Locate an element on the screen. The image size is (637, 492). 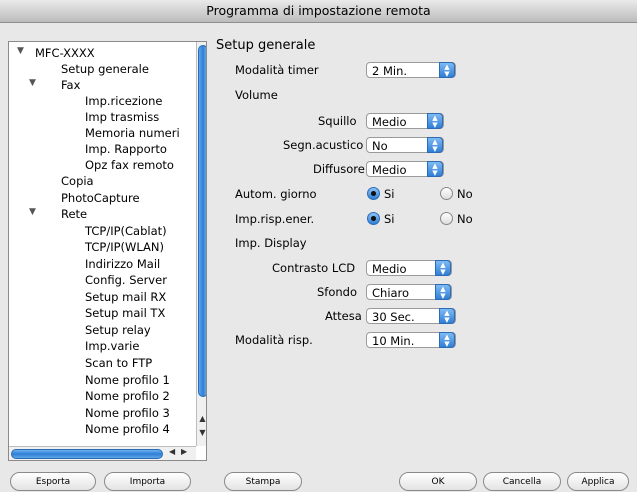
tree-item-tcpip-wlan: TCP/IP(WLAN) is located at coordinates (124, 247).